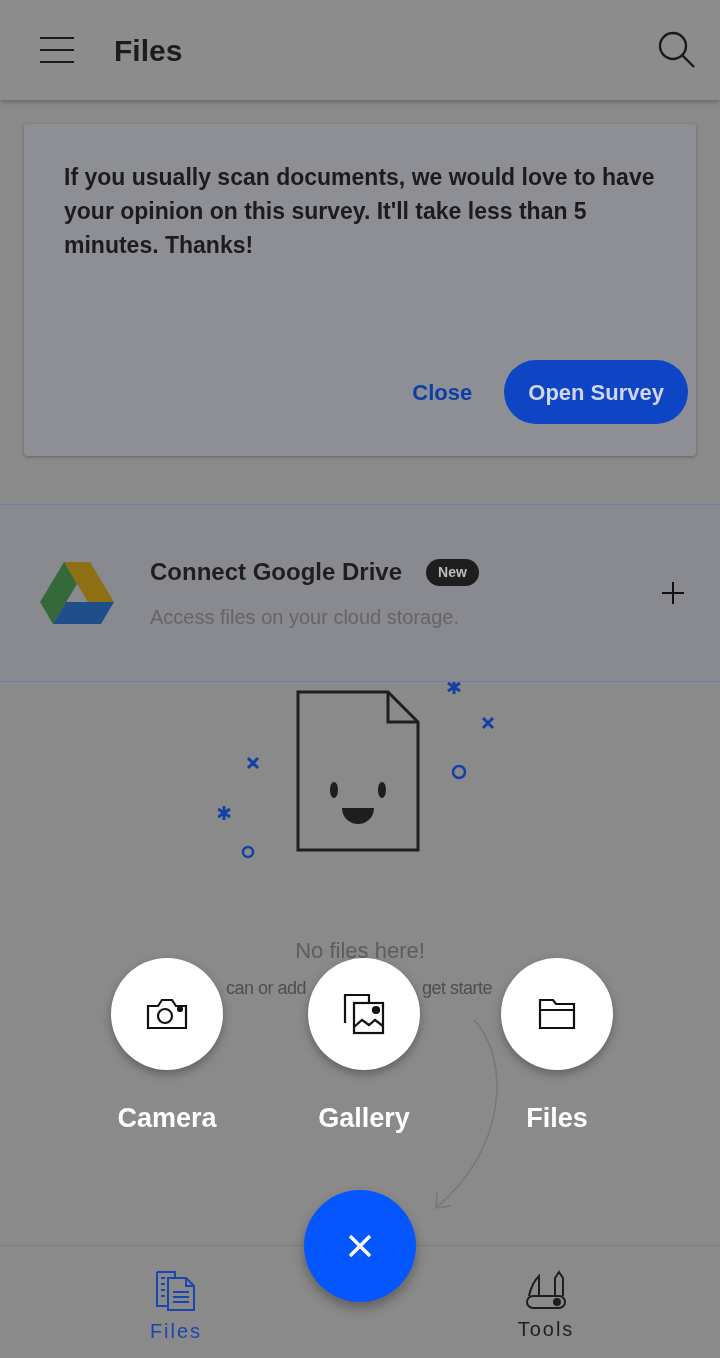  Describe the element at coordinates (176, 1291) in the screenshot. I see `documents-icon` at that location.